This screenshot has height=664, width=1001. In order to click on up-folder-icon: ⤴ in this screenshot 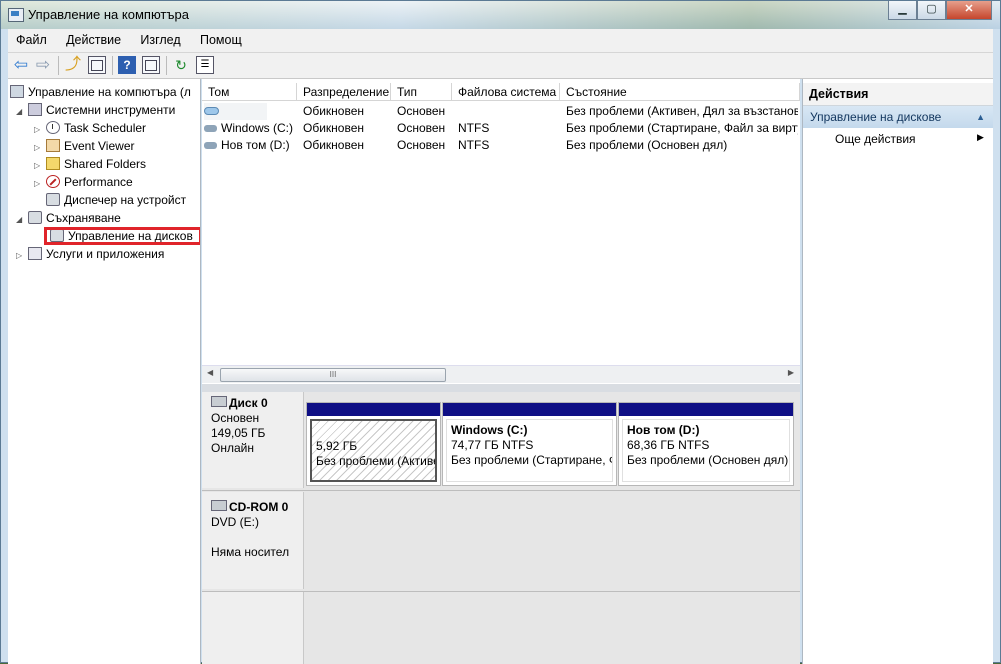, I will do `click(73, 65)`.